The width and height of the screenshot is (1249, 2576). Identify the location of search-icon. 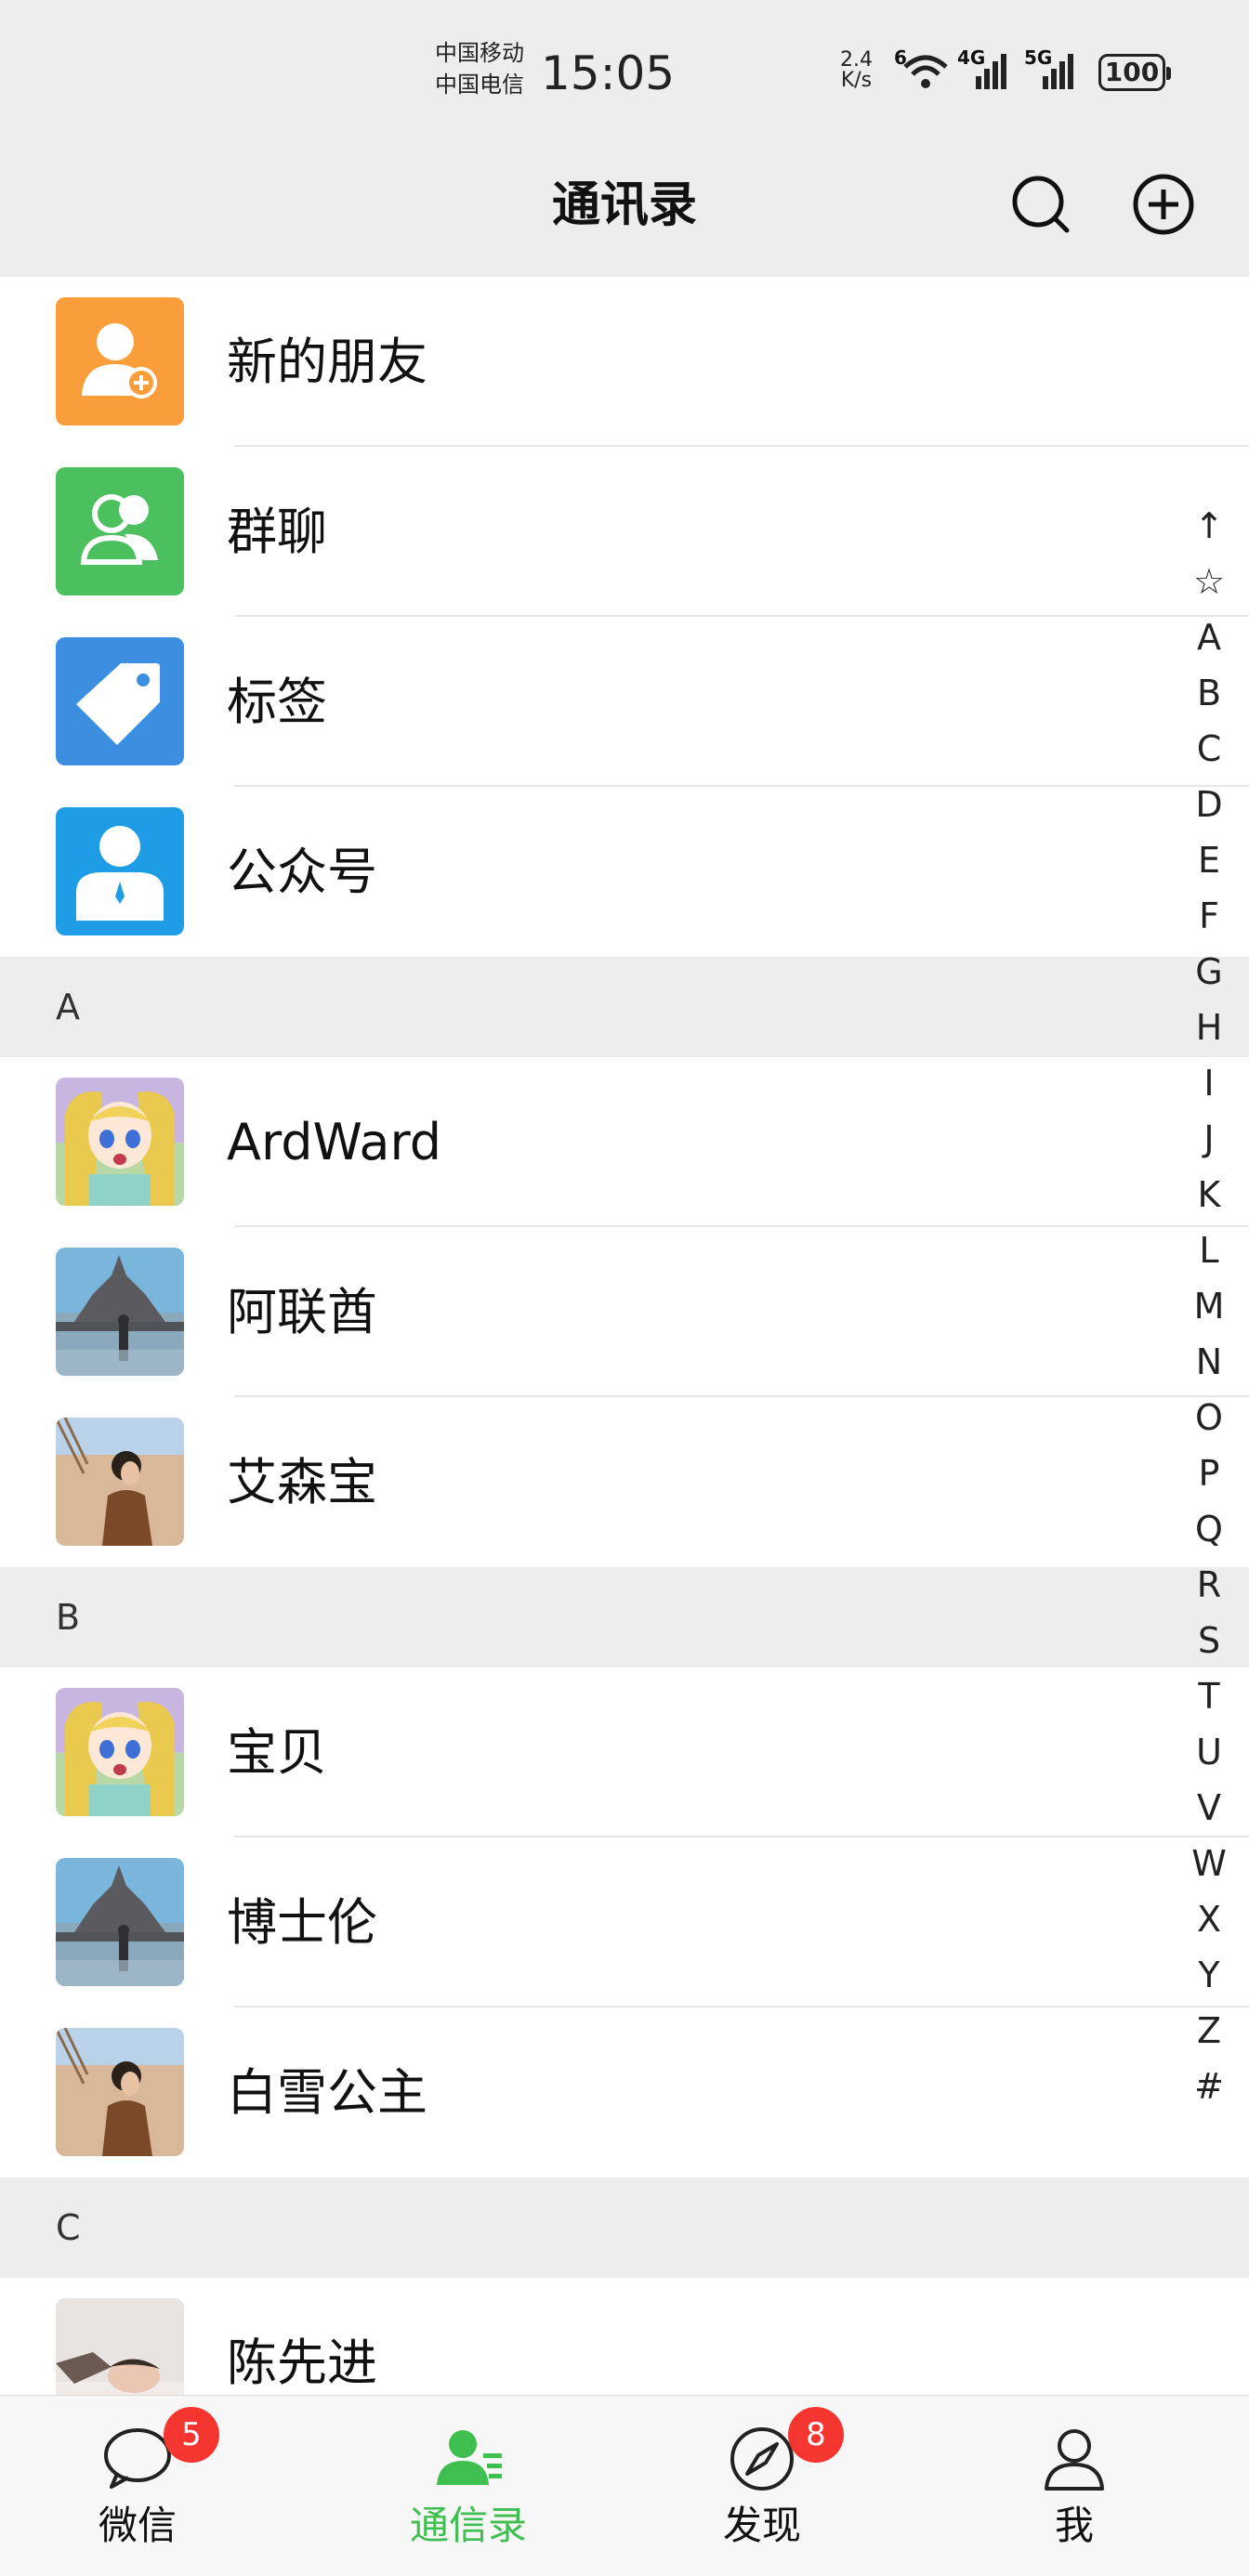
(1041, 204).